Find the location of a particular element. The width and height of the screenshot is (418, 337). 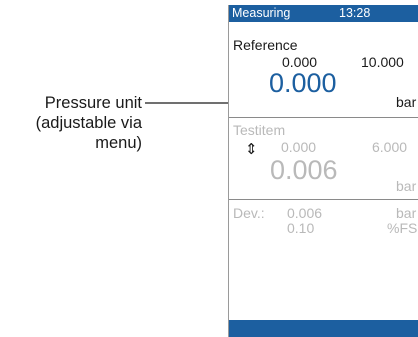

mode-label: Measuring is located at coordinates (261, 13).